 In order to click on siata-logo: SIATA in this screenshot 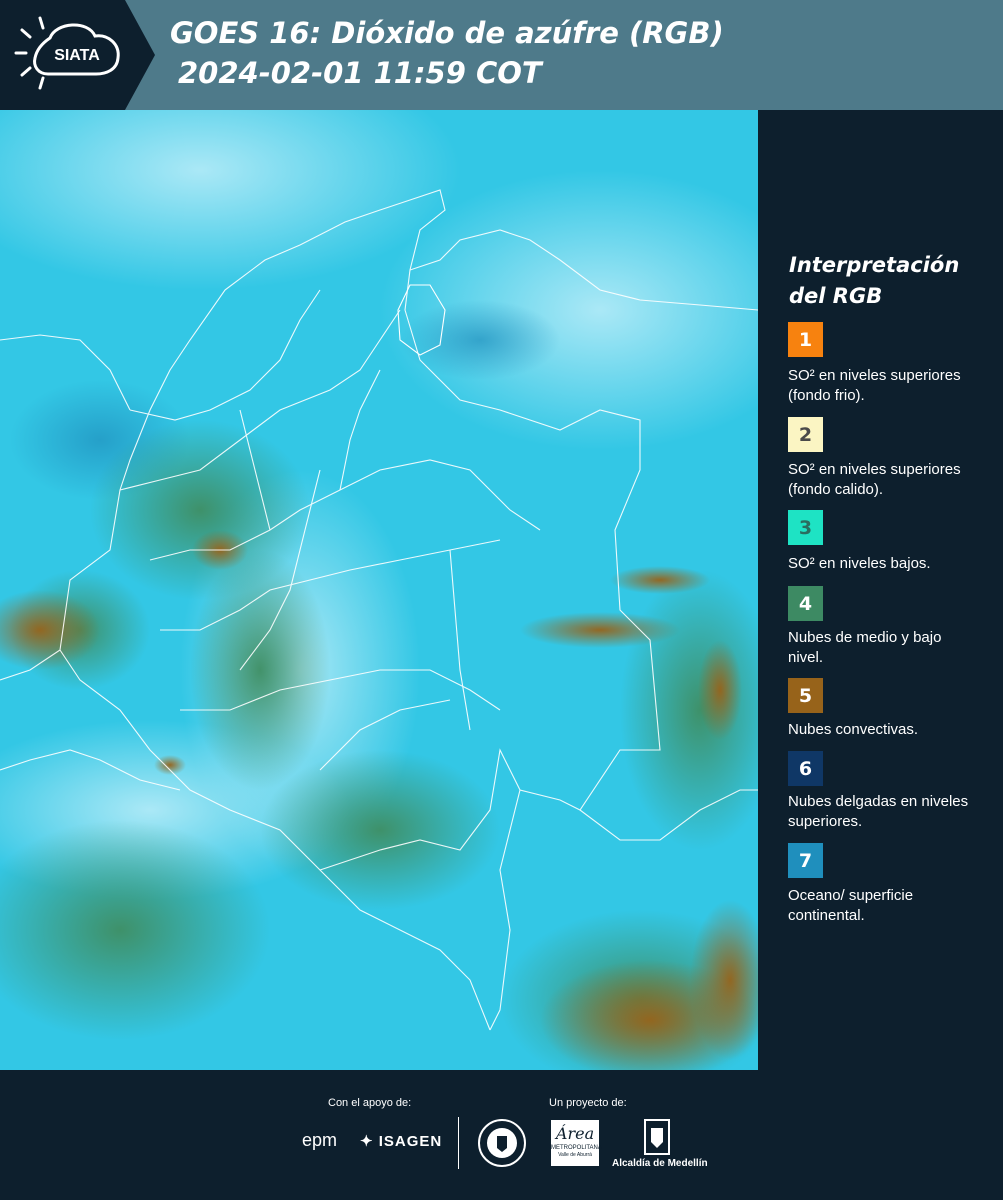, I will do `click(77, 55)`.